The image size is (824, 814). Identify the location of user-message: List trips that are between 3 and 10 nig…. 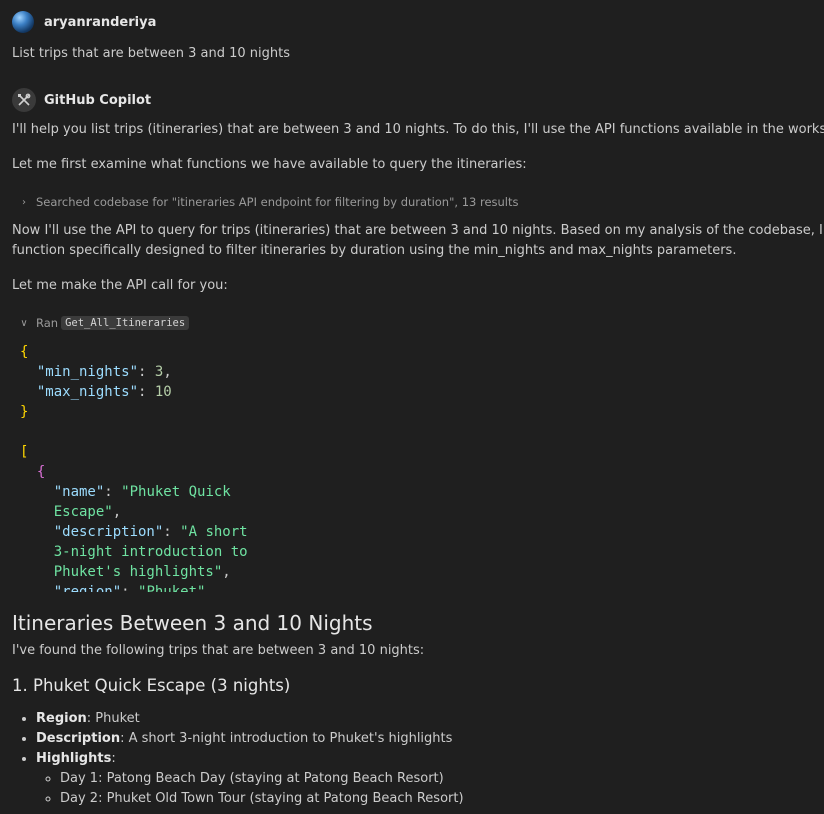
(151, 53).